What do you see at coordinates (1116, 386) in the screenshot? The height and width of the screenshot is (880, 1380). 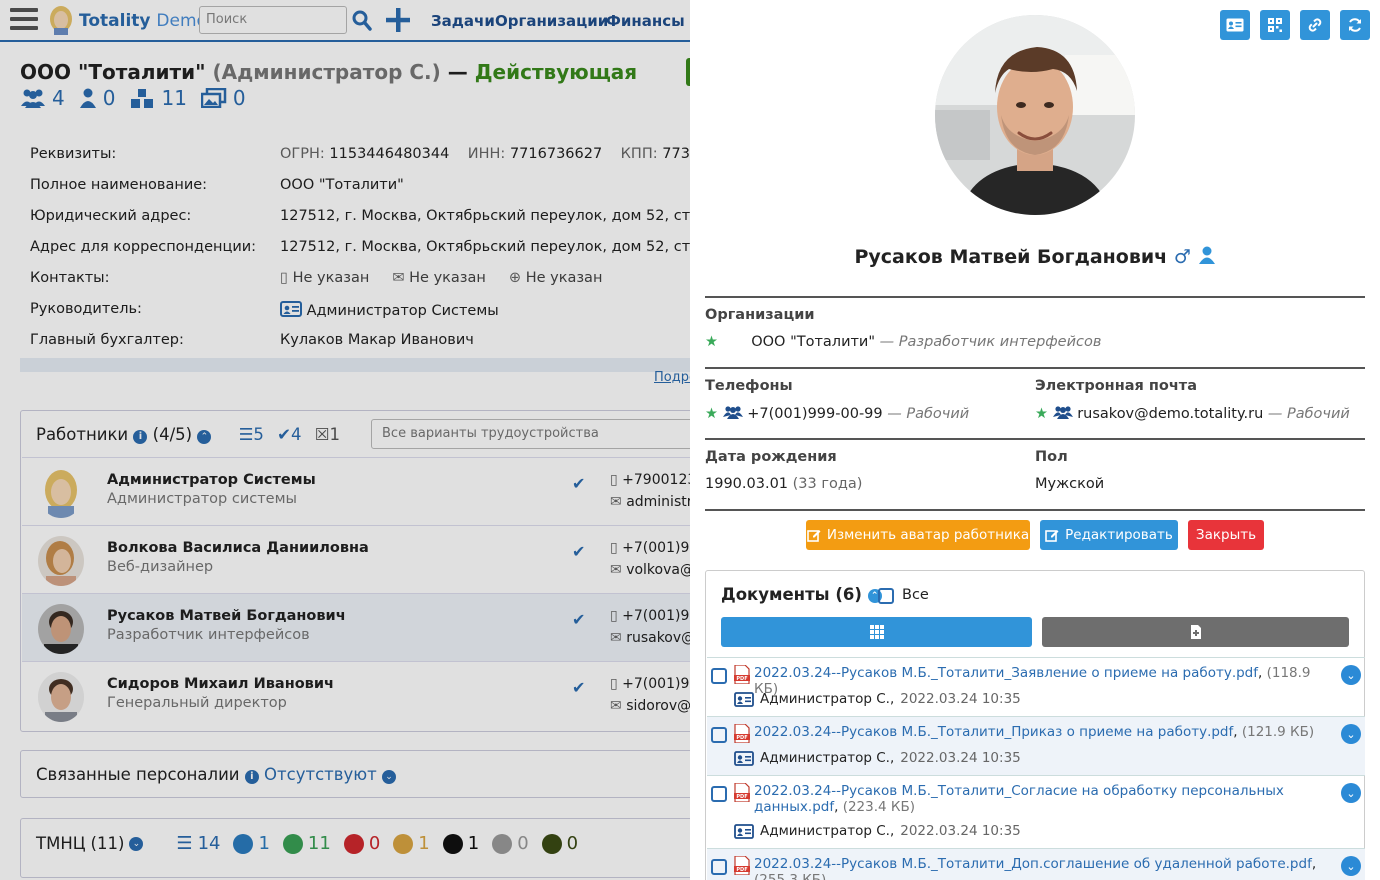 I see `email-label: Электронная почта` at bounding box center [1116, 386].